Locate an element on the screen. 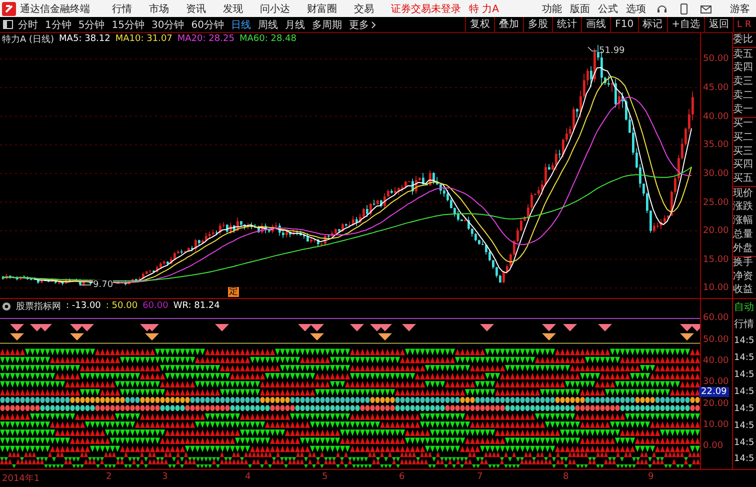  menu-item: 财富圈 is located at coordinates (322, 9).